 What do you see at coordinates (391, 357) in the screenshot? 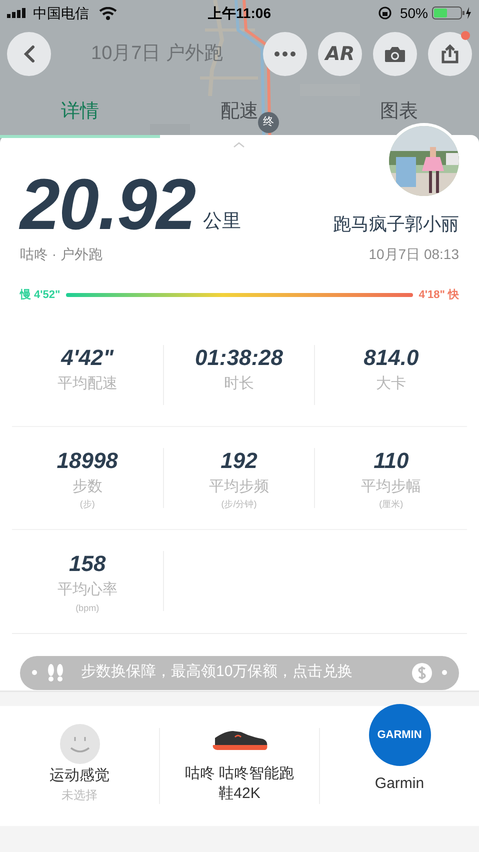
I see `stat-value: 814.0` at bounding box center [391, 357].